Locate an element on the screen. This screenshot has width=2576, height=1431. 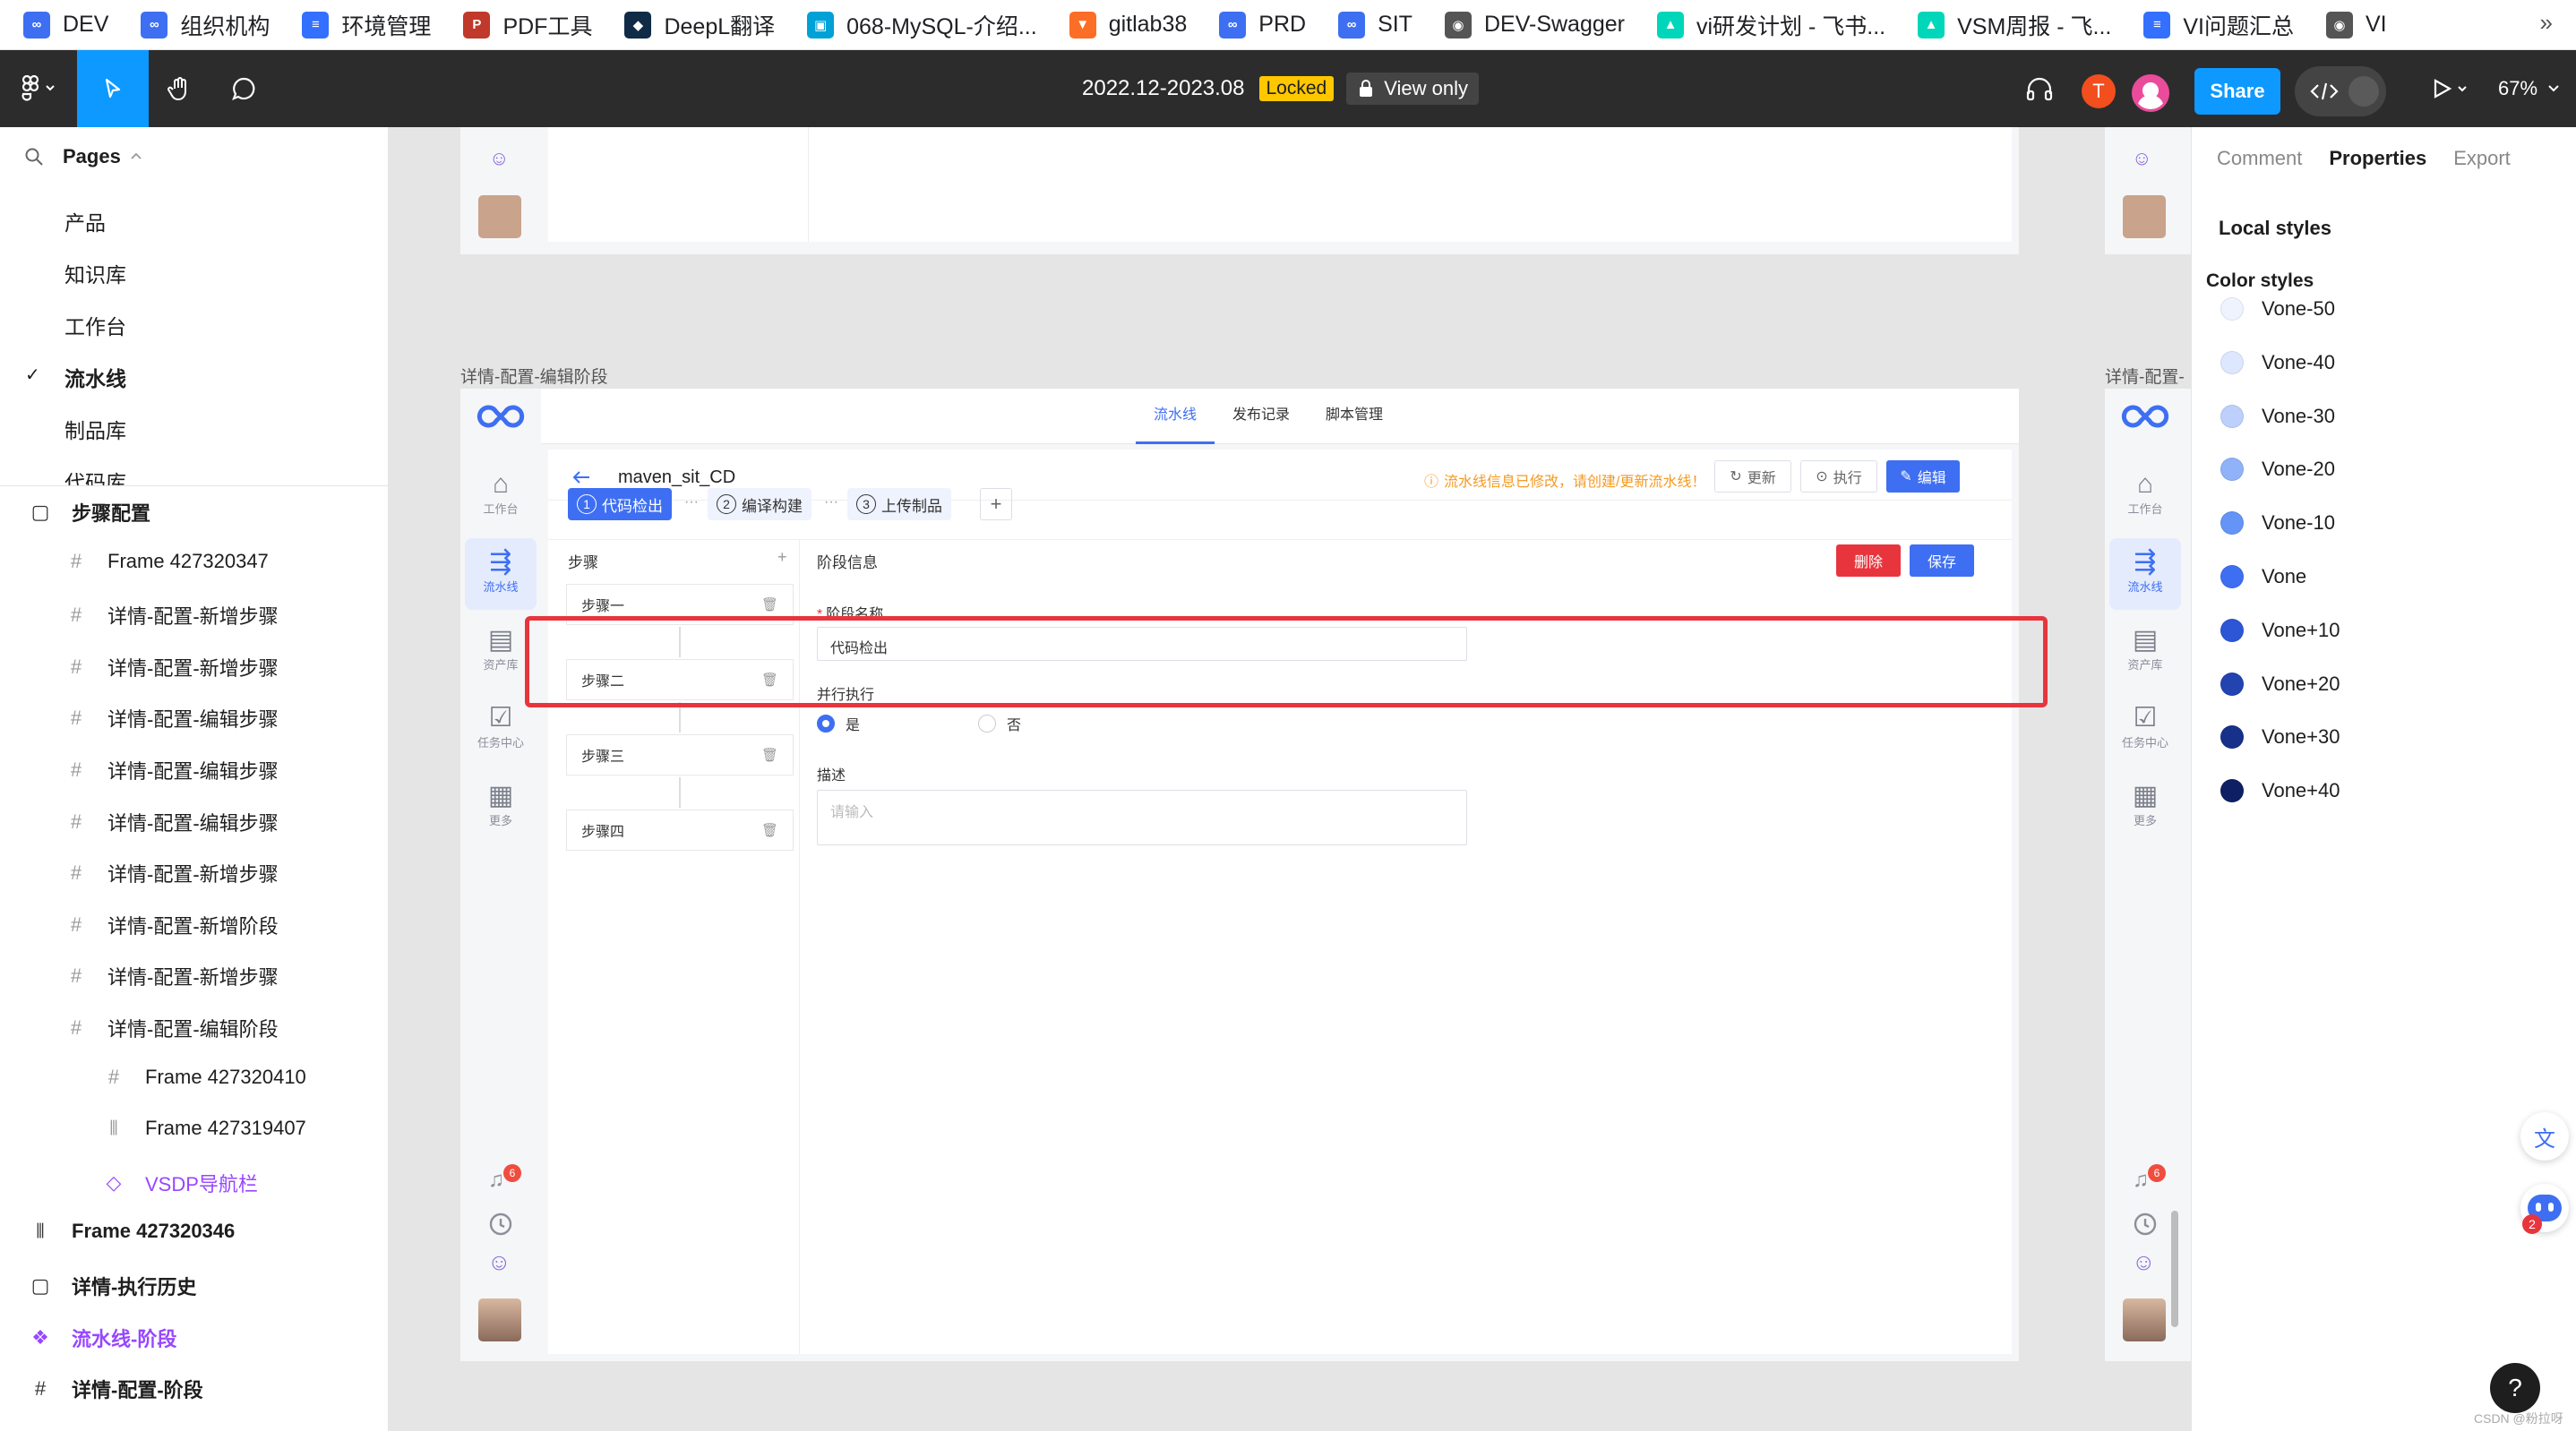
layer-row: # 详情-配置-新增阶段 is located at coordinates (171, 925).